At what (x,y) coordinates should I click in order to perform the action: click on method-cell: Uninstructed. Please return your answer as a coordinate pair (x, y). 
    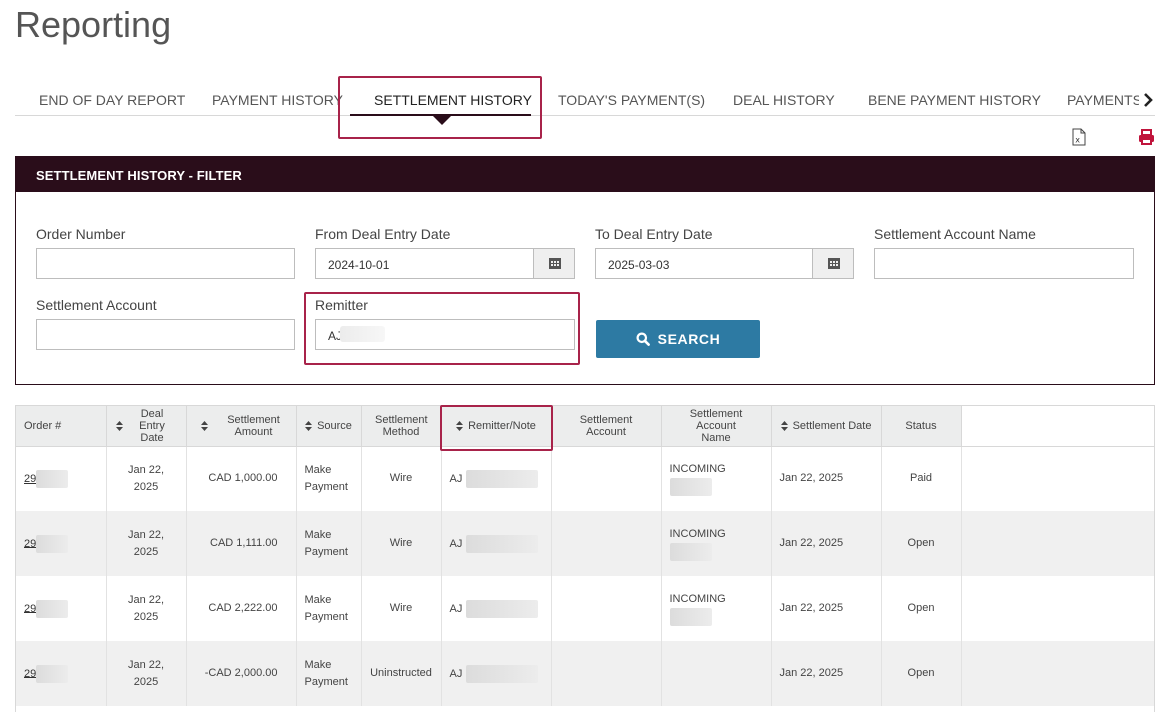
    Looking at the image, I should click on (401, 673).